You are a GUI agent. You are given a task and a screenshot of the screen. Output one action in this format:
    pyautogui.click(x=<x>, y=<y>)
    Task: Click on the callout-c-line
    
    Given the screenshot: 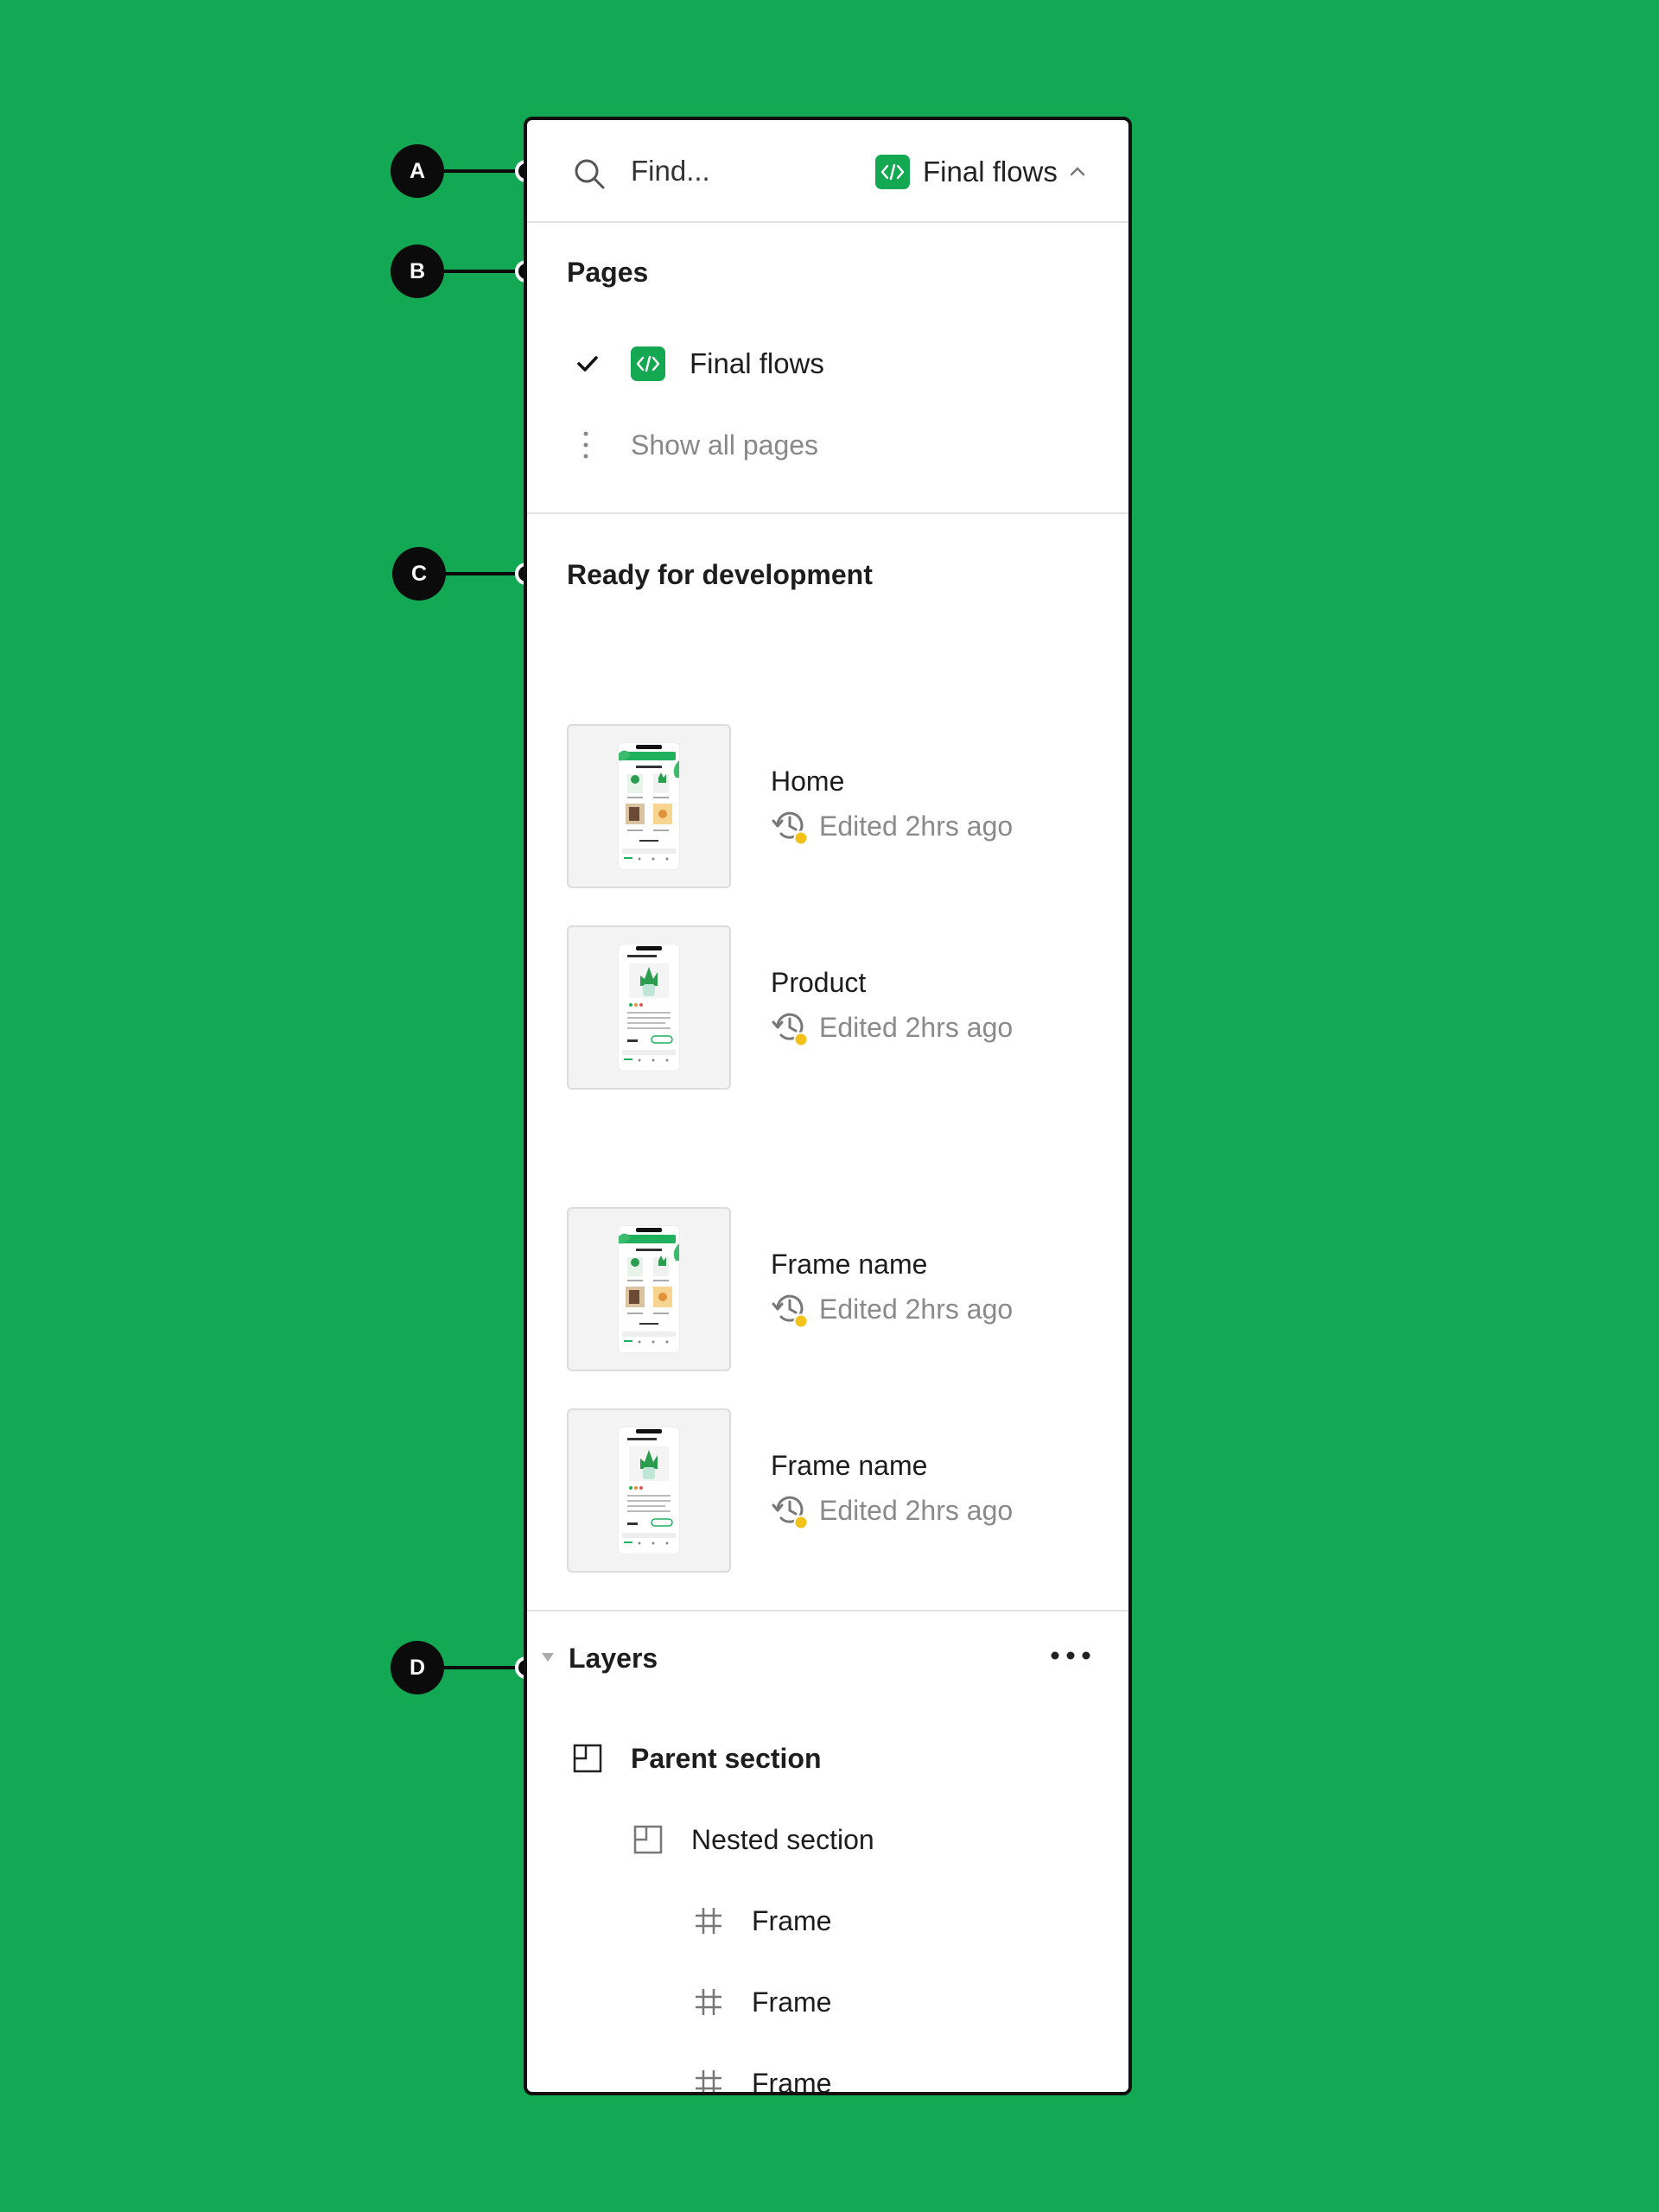 What is the action you would take?
    pyautogui.click(x=483, y=573)
    